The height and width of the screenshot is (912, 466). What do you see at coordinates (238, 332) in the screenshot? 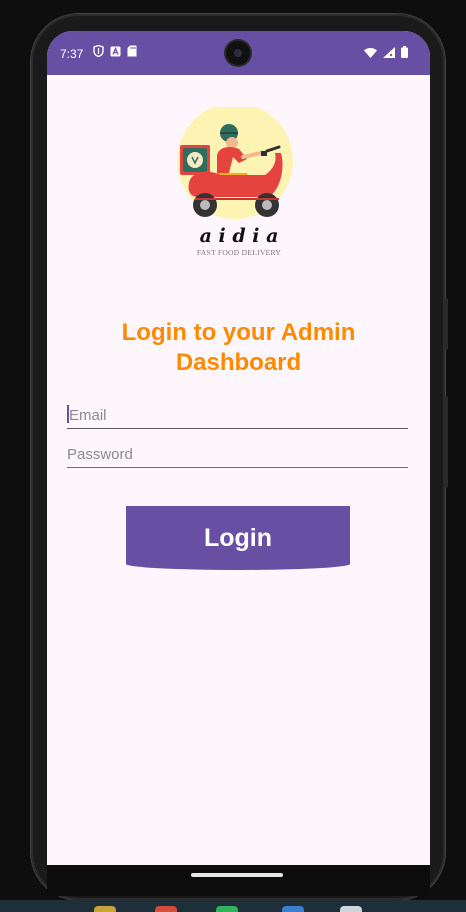
I see `title-line-1: Login to your Admin` at bounding box center [238, 332].